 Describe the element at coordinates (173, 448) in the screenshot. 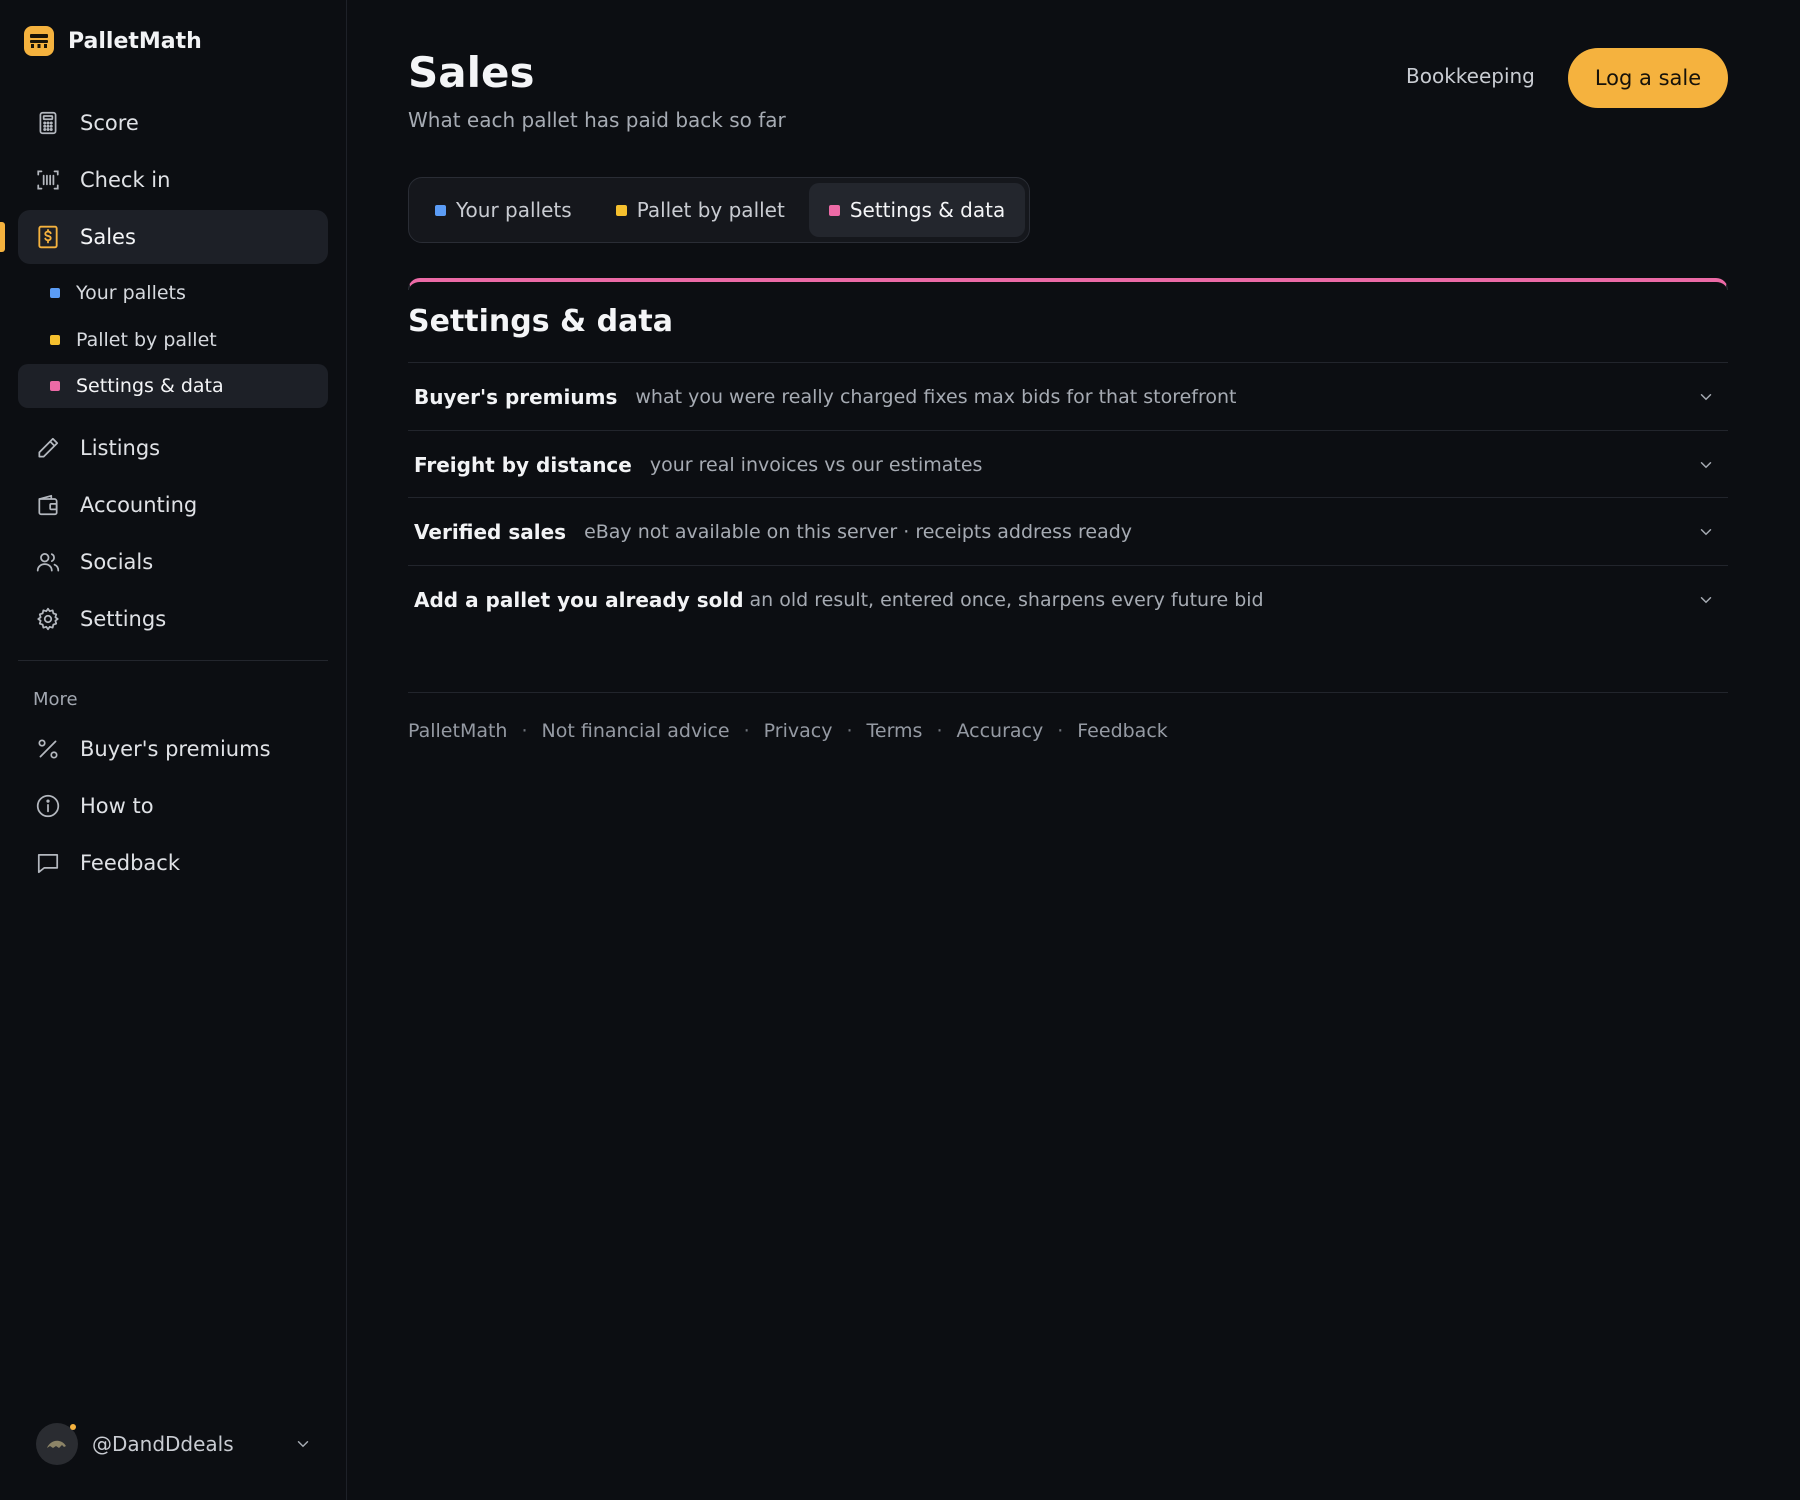

I see `sidebar-item-listings: Listings` at that location.